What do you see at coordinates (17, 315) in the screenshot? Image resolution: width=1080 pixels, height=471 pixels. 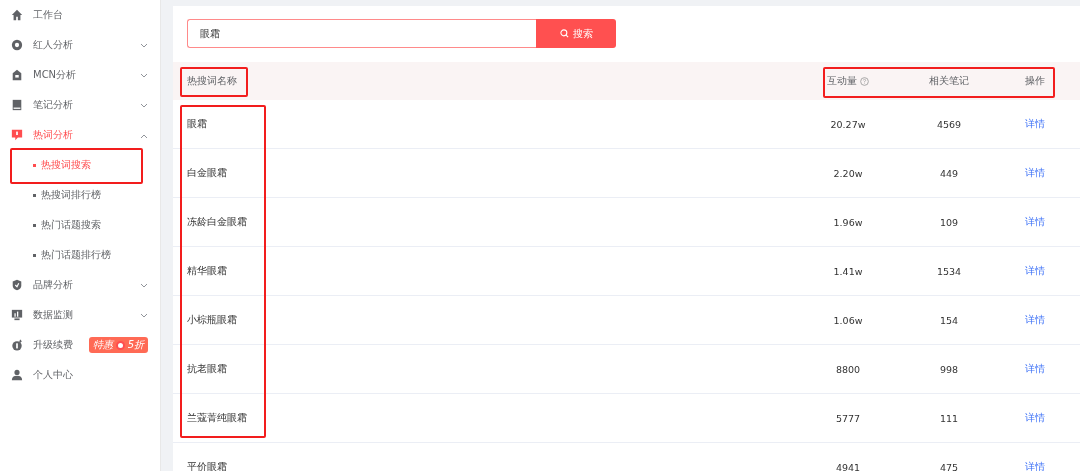 I see `monitor-icon` at bounding box center [17, 315].